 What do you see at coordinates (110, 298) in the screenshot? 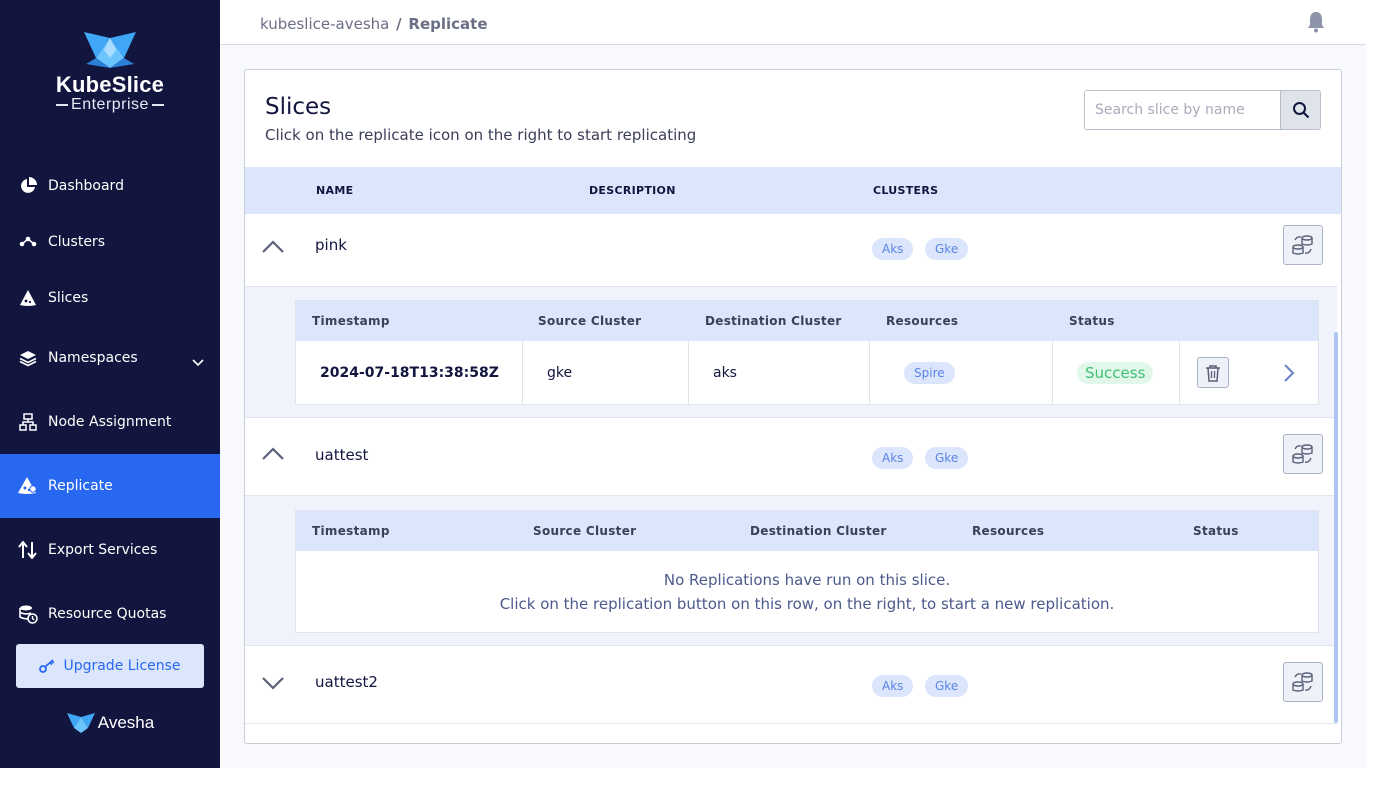
I see `sidebar-item-slices: Slices` at bounding box center [110, 298].